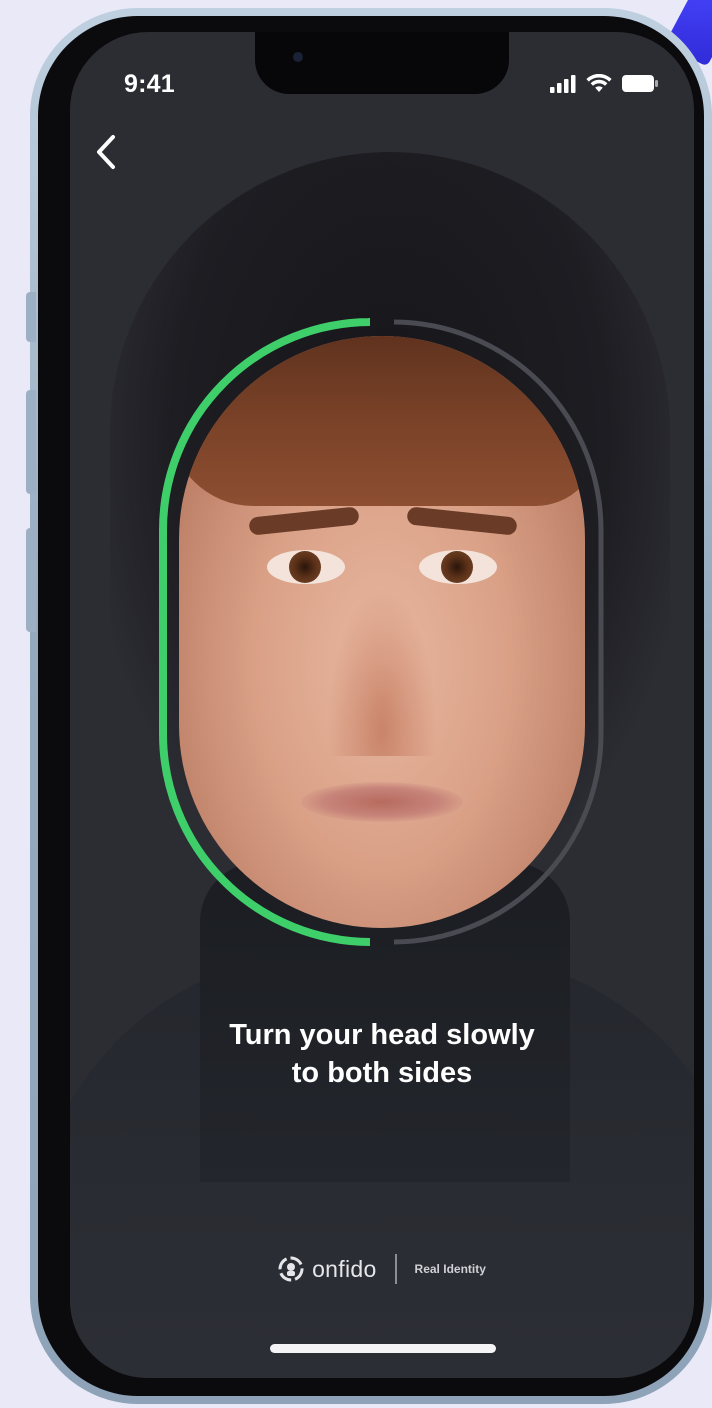 This screenshot has height=1408, width=712. Describe the element at coordinates (266, 632) in the screenshot. I see `progress-ring-fill` at that location.